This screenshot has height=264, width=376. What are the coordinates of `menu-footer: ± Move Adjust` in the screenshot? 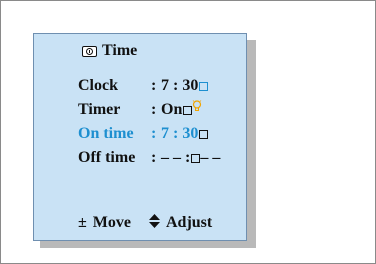 It's located at (145, 223).